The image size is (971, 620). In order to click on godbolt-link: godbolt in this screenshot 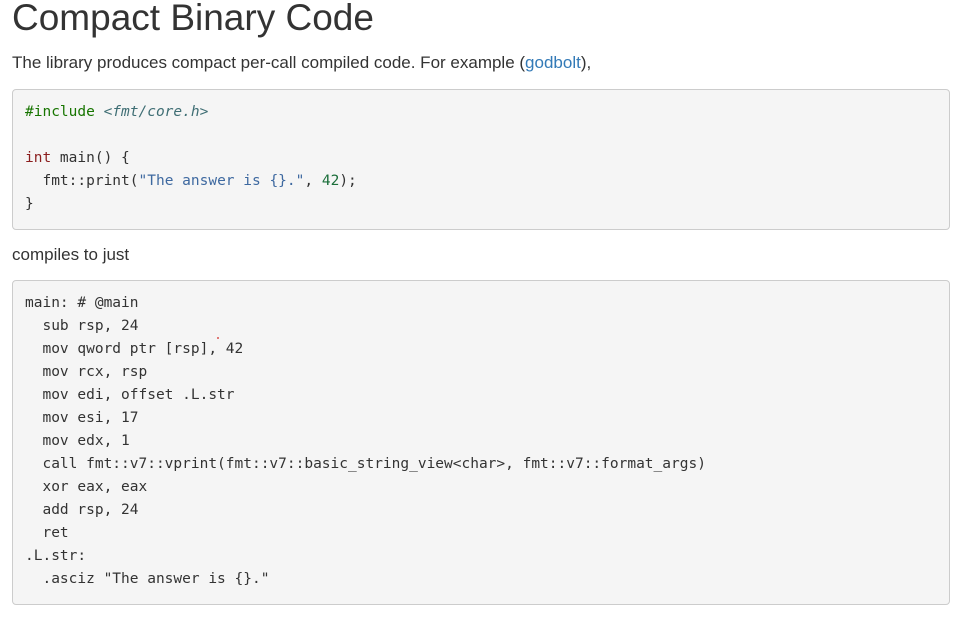, I will do `click(553, 62)`.